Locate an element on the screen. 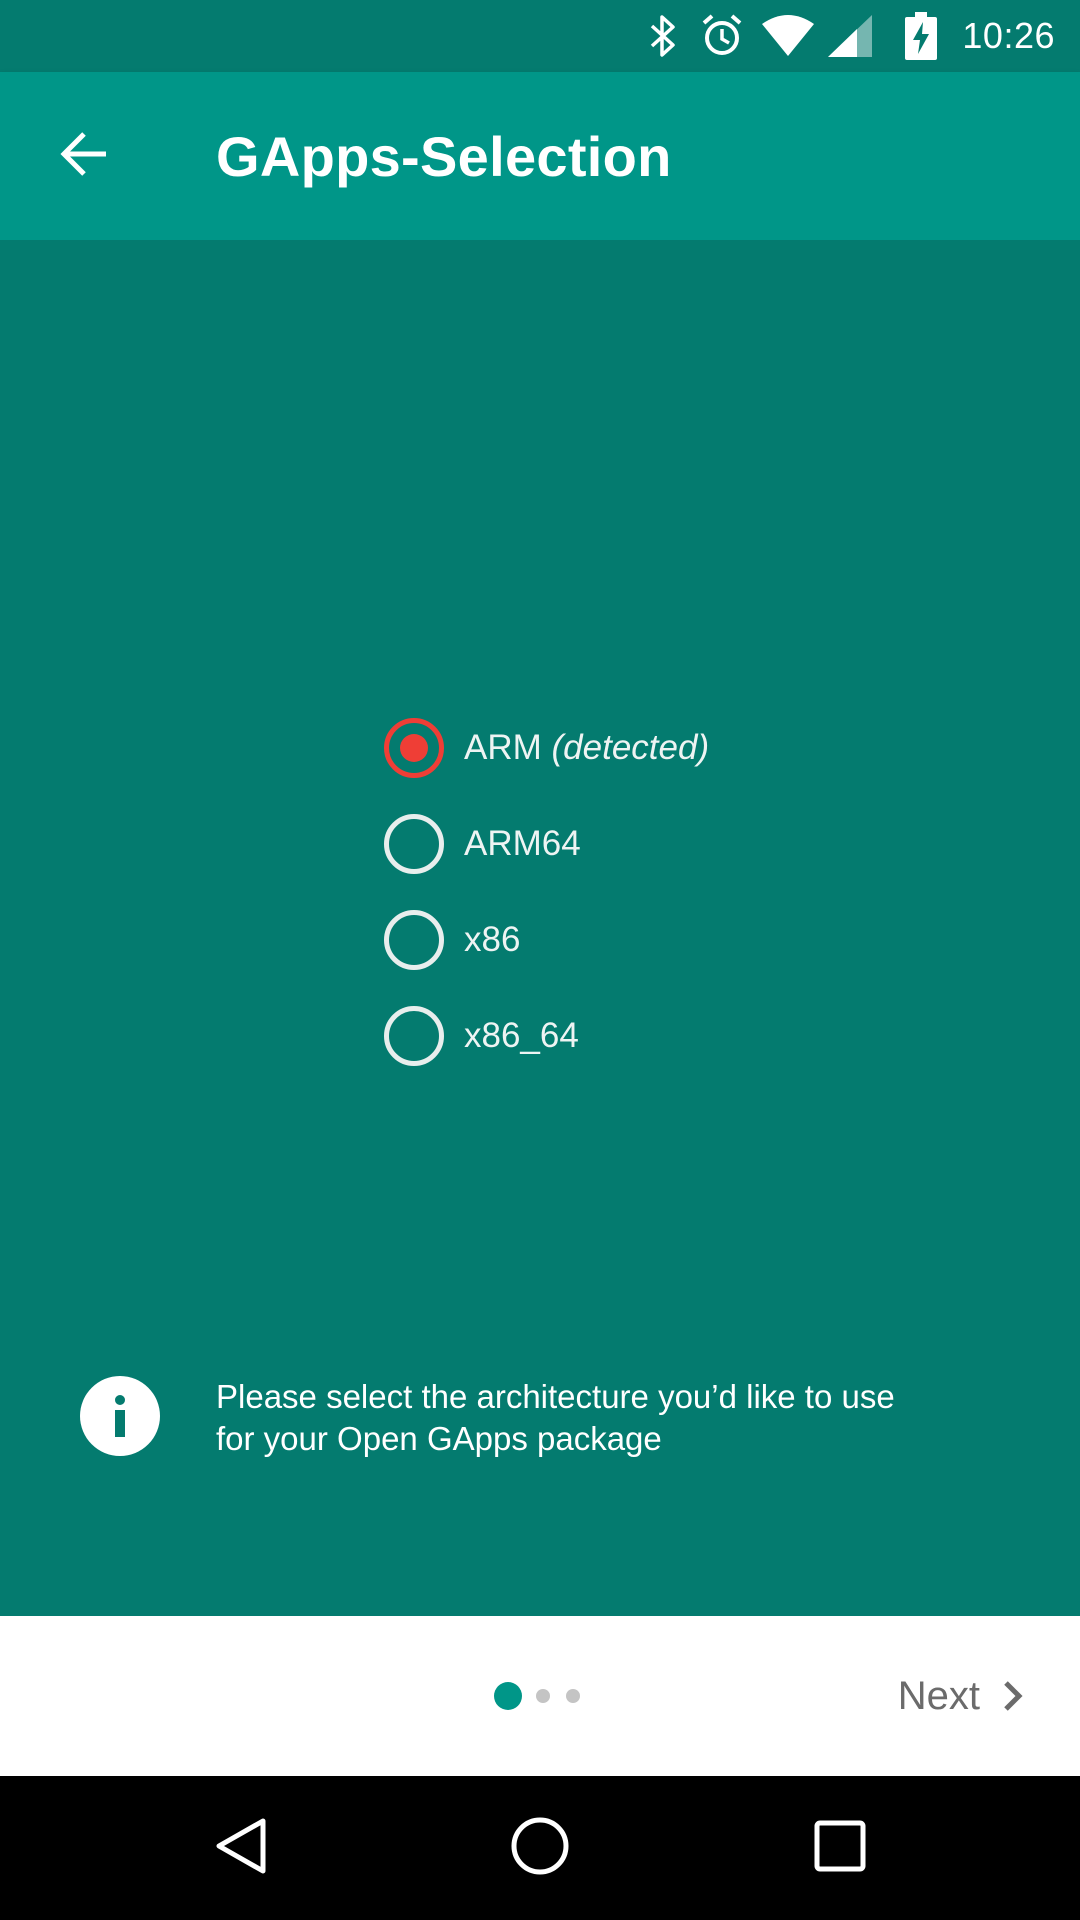  system-nav-bar is located at coordinates (540, 1848).